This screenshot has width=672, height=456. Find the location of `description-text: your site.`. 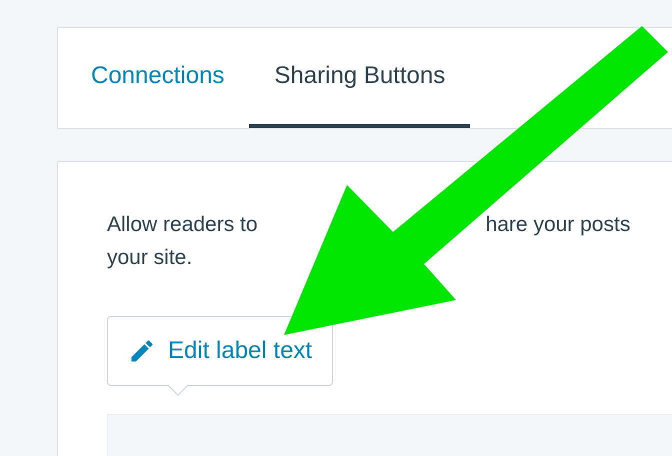

description-text: your site. is located at coordinates (150, 258).